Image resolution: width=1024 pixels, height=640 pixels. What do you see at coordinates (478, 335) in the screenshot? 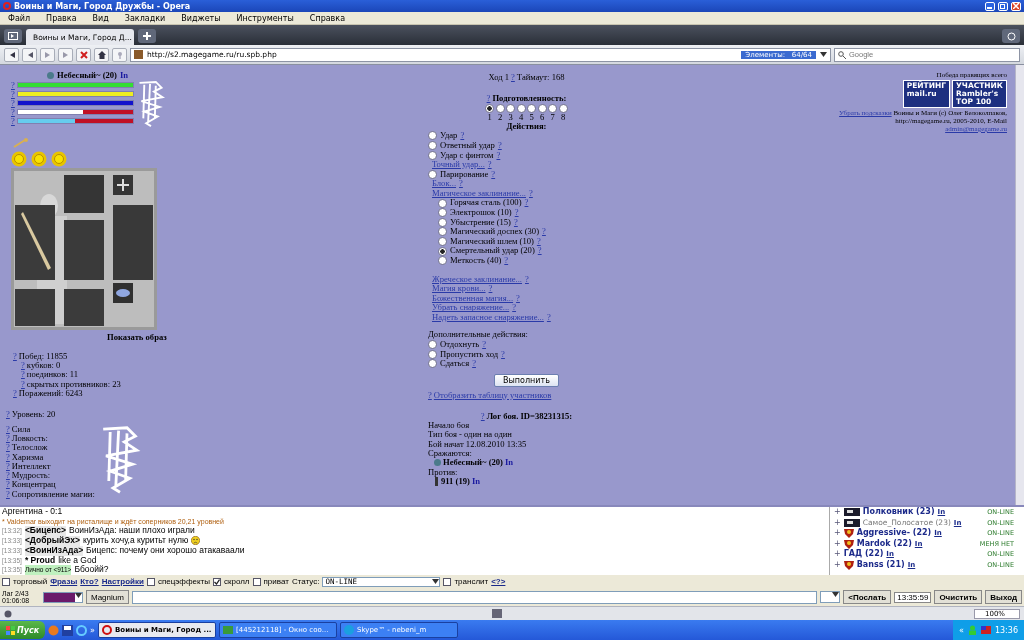
I see `extra-actions-title: Дополнительные действия:` at bounding box center [478, 335].